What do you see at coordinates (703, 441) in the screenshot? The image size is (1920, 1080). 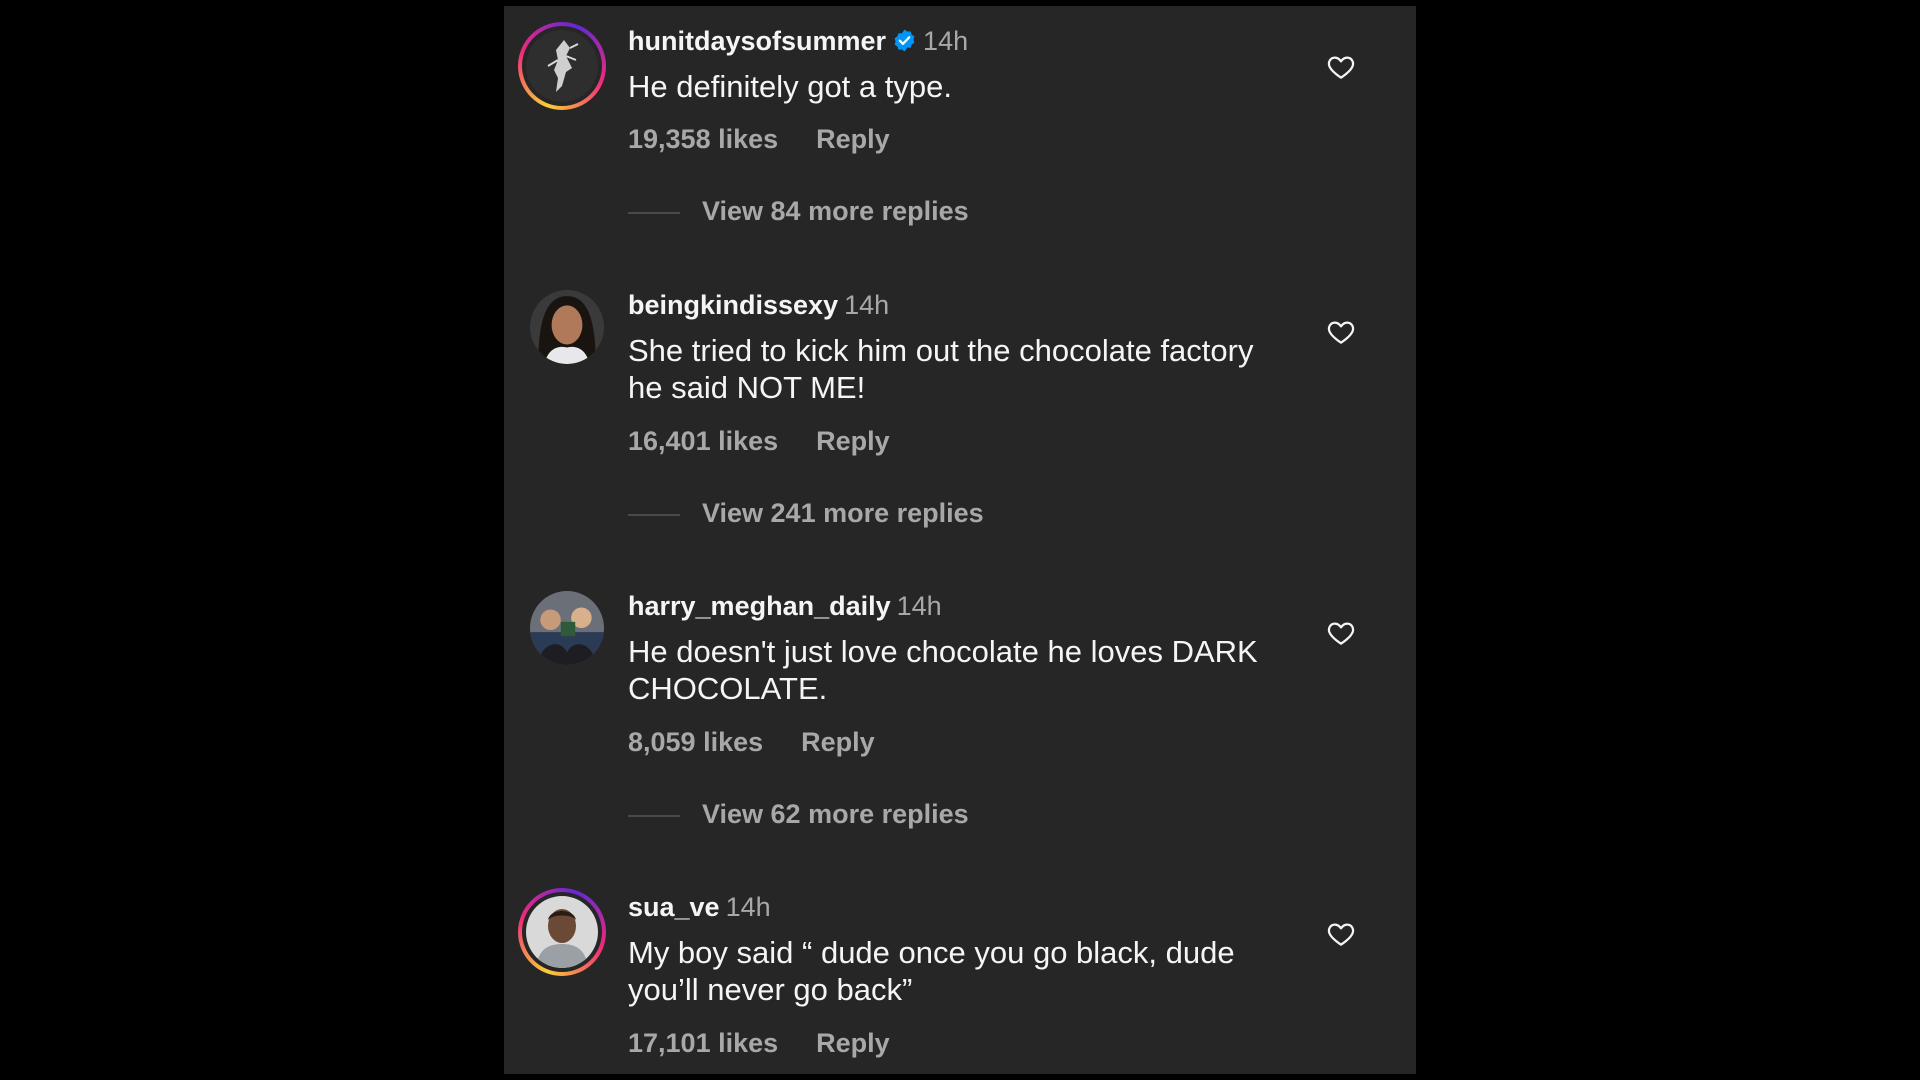 I see `like-count: 16,401 likes` at bounding box center [703, 441].